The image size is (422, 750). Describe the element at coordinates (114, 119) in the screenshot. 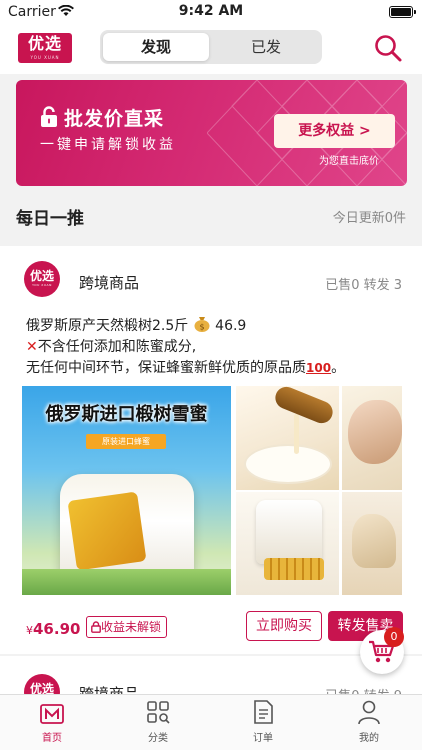

I see `banner-title: 批发价直采` at that location.